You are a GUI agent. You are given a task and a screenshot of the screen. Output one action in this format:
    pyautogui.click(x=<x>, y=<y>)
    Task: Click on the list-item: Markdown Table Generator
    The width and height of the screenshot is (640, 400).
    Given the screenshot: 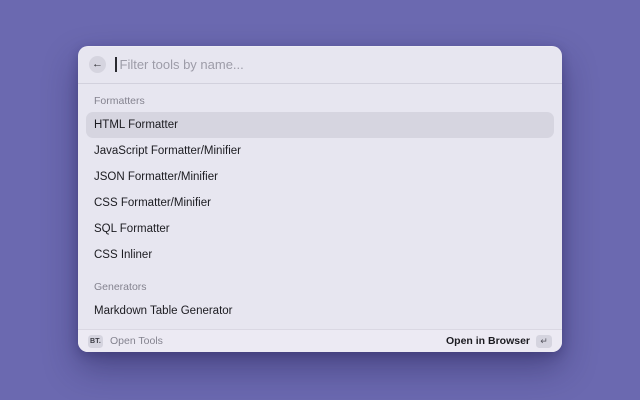 What is the action you would take?
    pyautogui.click(x=320, y=311)
    